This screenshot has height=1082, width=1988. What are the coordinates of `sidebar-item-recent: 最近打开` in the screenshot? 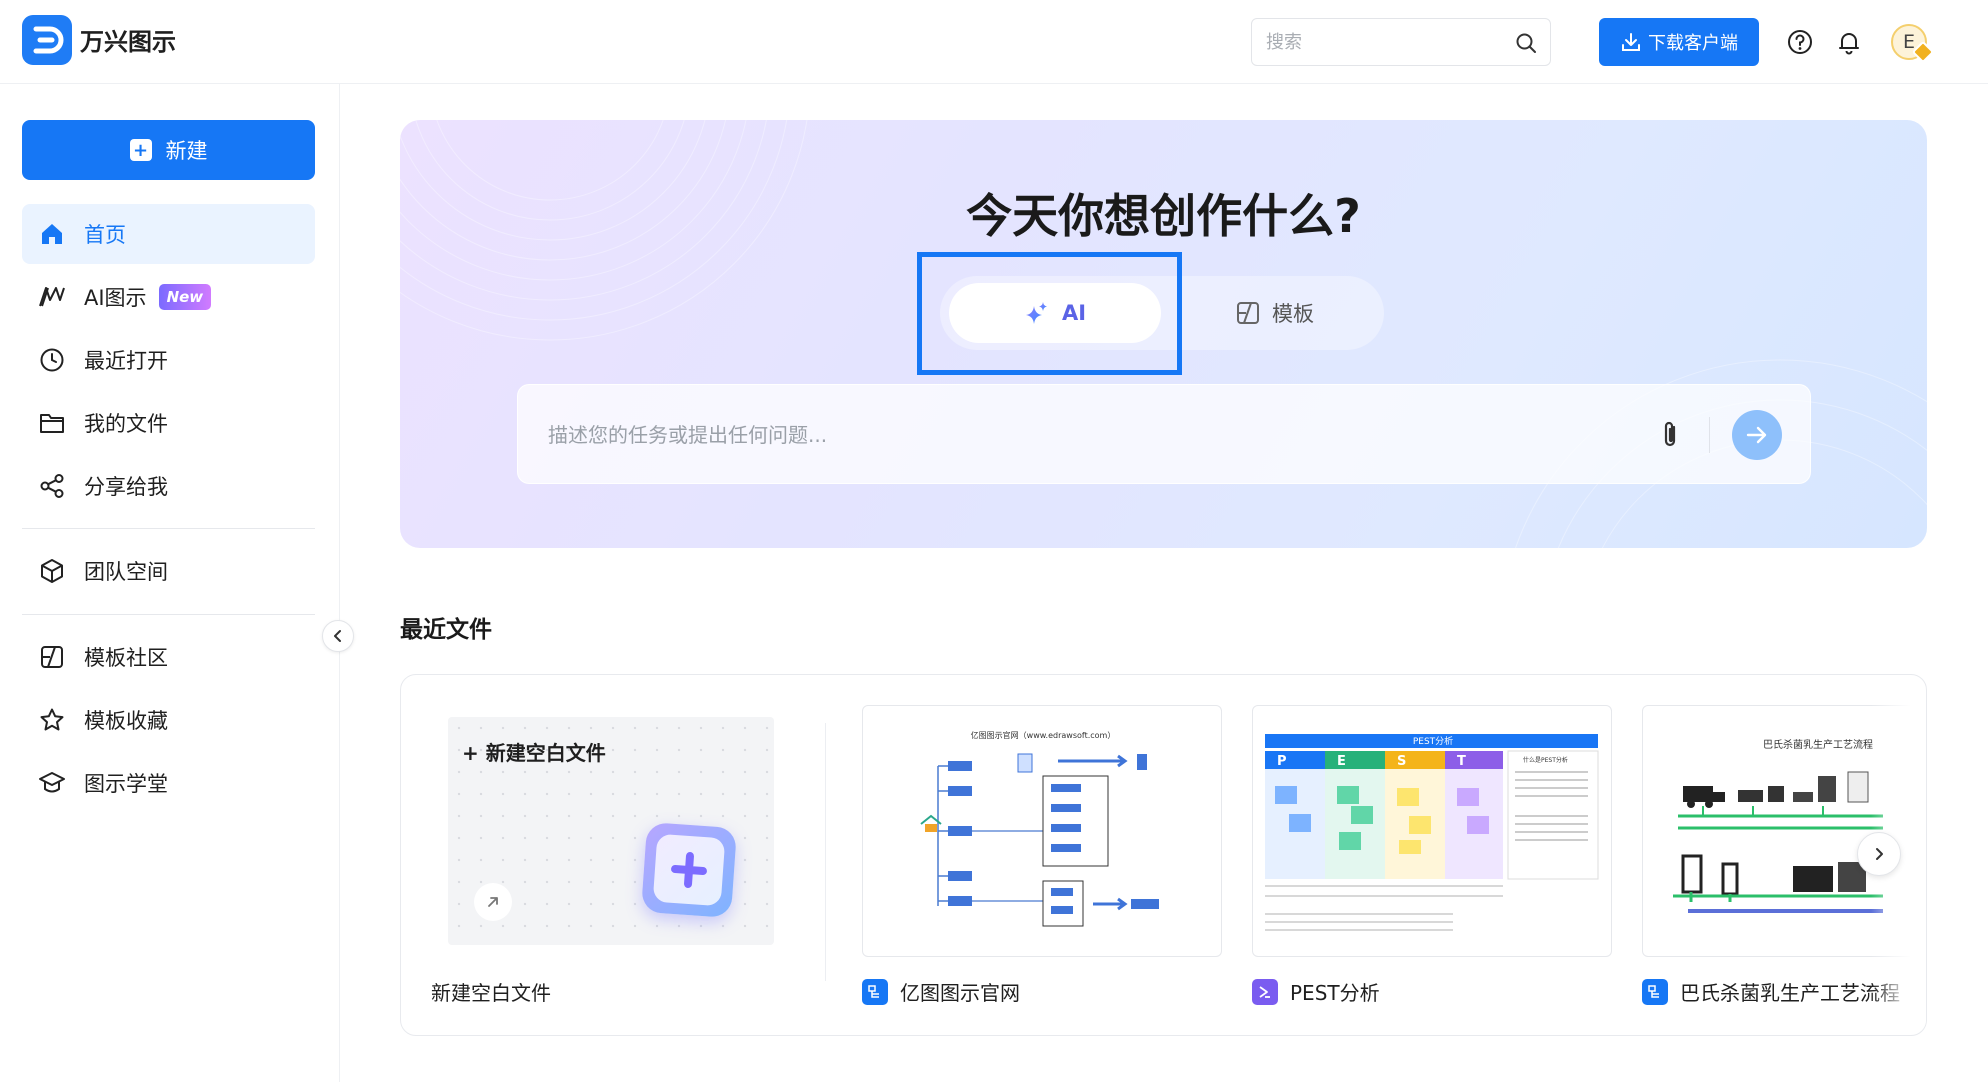 It's located at (168, 360).